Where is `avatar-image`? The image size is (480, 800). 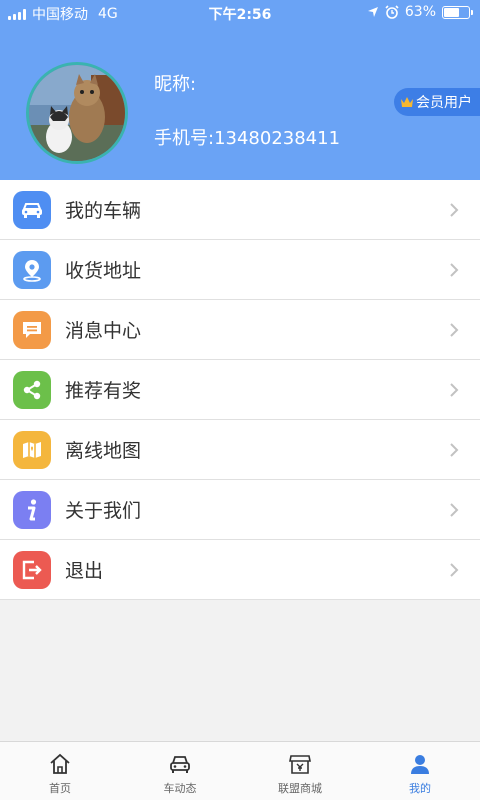
avatar-image is located at coordinates (77, 113).